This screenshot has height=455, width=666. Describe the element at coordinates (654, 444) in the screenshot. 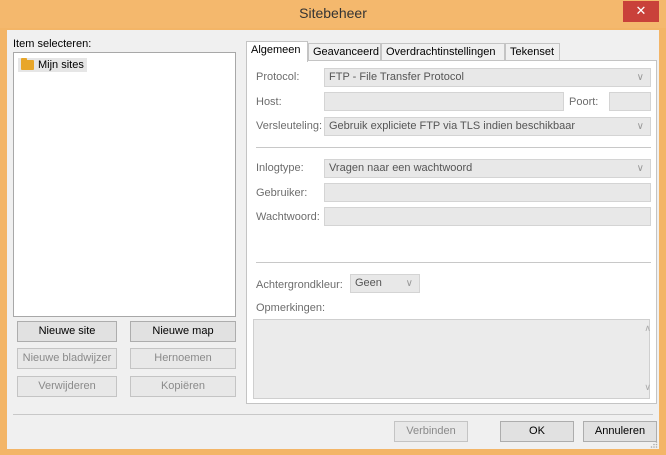

I see `resize-grip-icon` at that location.